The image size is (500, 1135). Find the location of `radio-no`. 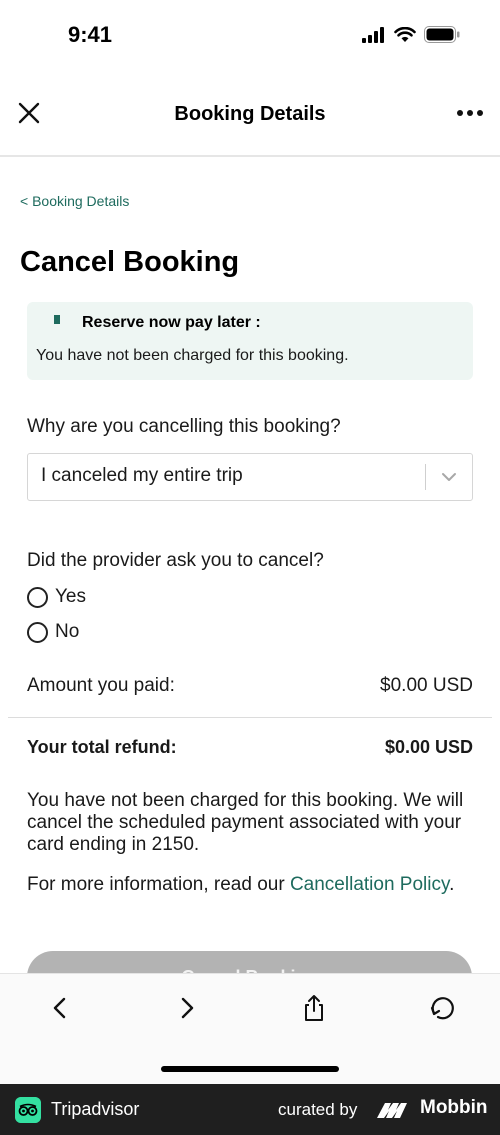

radio-no is located at coordinates (37, 632).